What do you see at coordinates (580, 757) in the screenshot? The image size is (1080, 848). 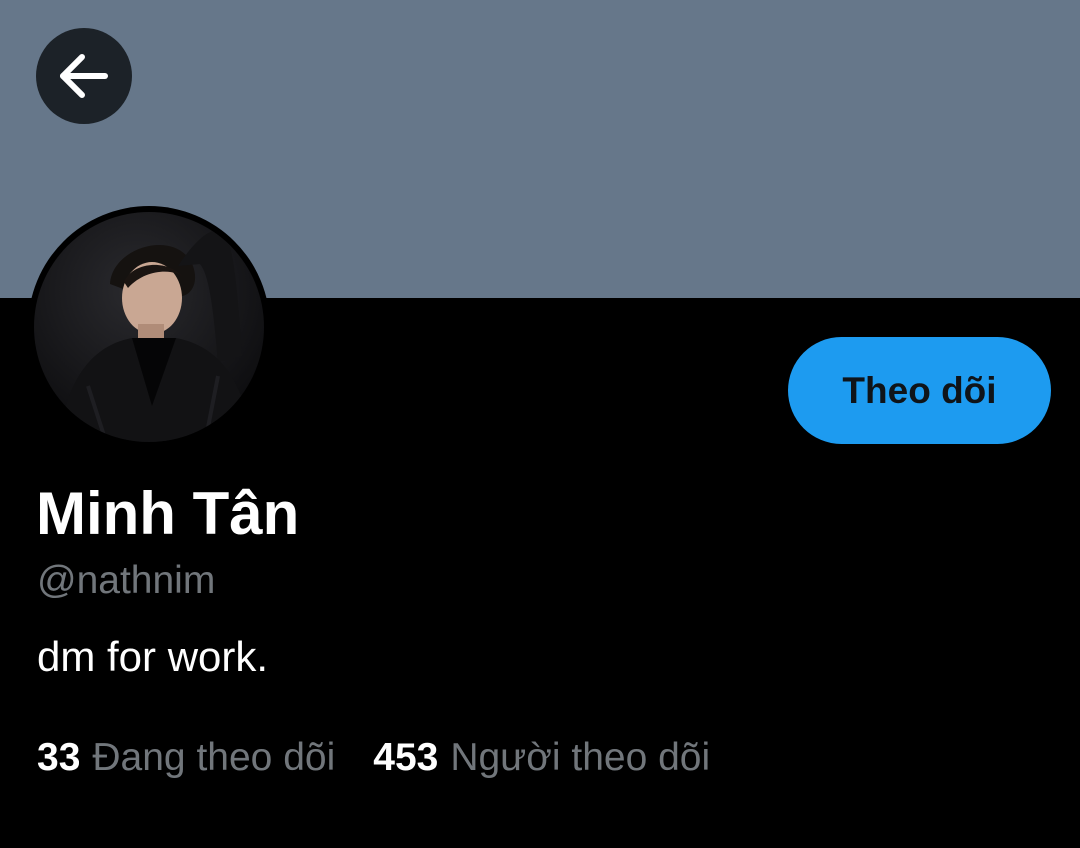 I see `followers-label: Người theo dõi` at bounding box center [580, 757].